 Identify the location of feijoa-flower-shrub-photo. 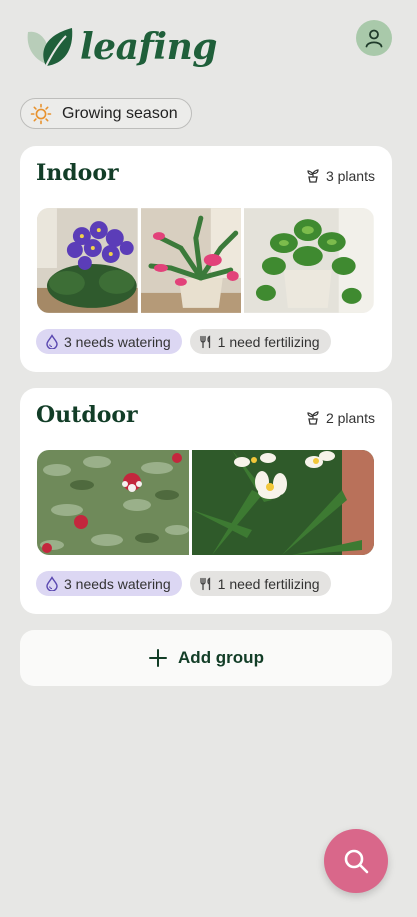
(113, 502).